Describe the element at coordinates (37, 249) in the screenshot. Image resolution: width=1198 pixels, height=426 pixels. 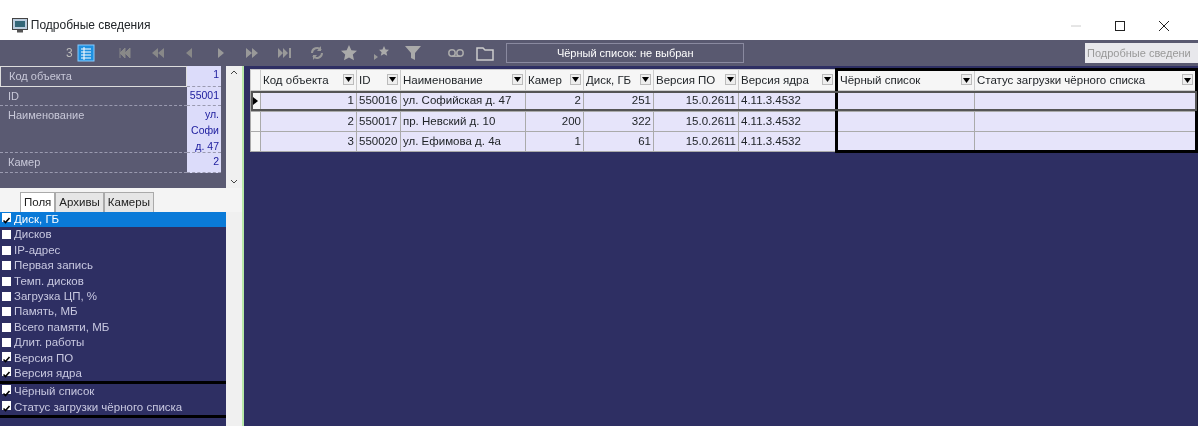
I see `field-label: IP-адрес` at that location.